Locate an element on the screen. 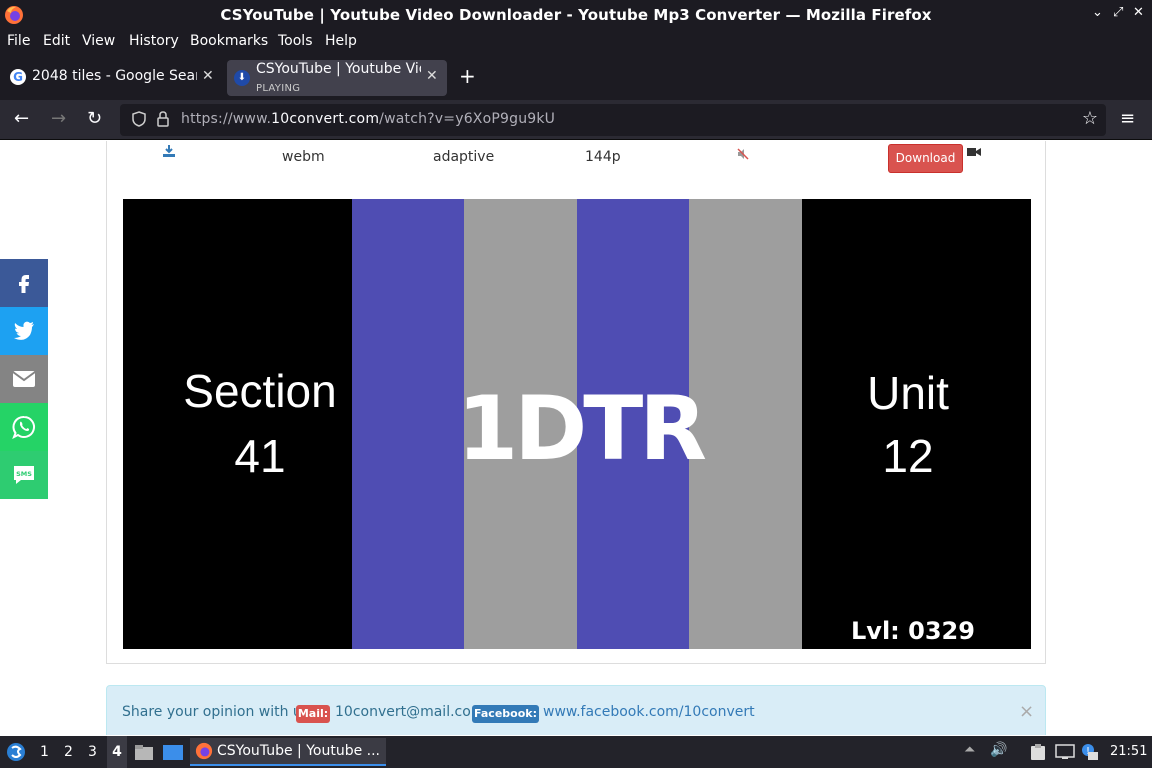 The width and height of the screenshot is (1152, 768). clock: 21:51 is located at coordinates (1129, 751).